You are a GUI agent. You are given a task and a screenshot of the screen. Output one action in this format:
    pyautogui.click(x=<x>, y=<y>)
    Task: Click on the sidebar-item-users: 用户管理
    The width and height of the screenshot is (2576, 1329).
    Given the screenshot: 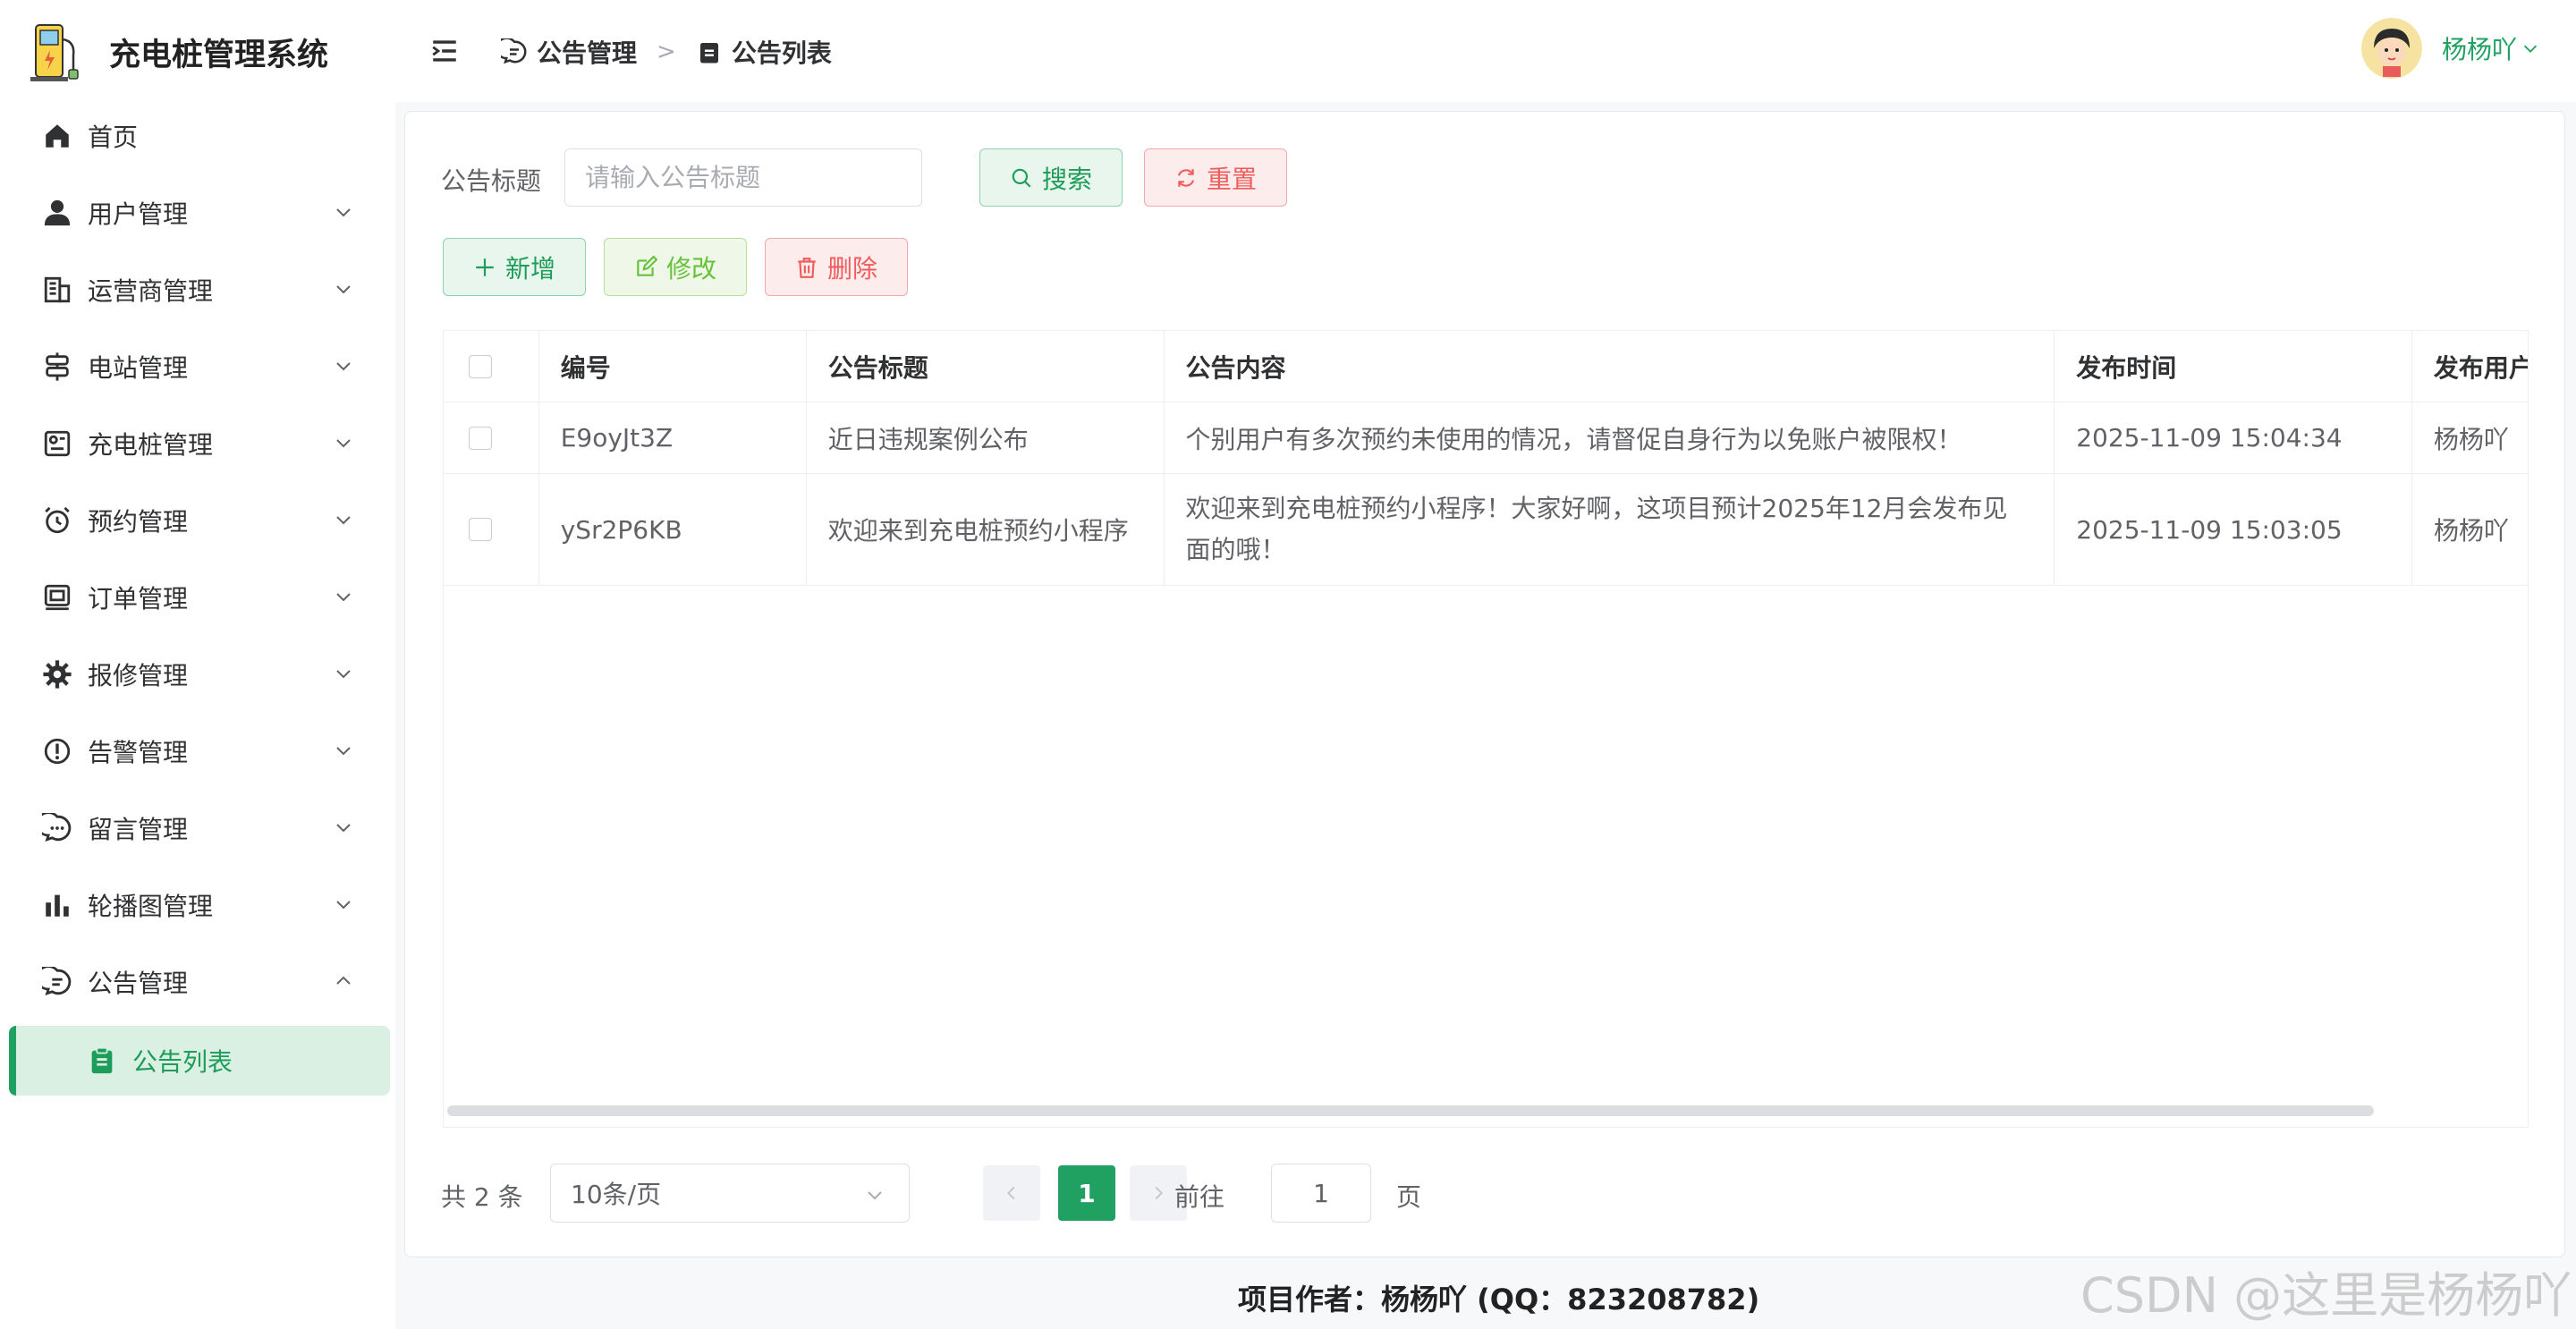 What is the action you would take?
    pyautogui.click(x=197, y=212)
    